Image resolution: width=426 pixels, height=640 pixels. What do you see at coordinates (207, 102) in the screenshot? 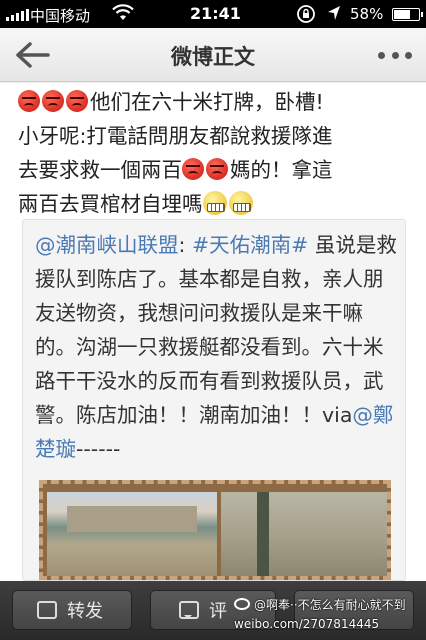
I see `post-line-text: 他们在六十米打牌，卧槽!` at bounding box center [207, 102].